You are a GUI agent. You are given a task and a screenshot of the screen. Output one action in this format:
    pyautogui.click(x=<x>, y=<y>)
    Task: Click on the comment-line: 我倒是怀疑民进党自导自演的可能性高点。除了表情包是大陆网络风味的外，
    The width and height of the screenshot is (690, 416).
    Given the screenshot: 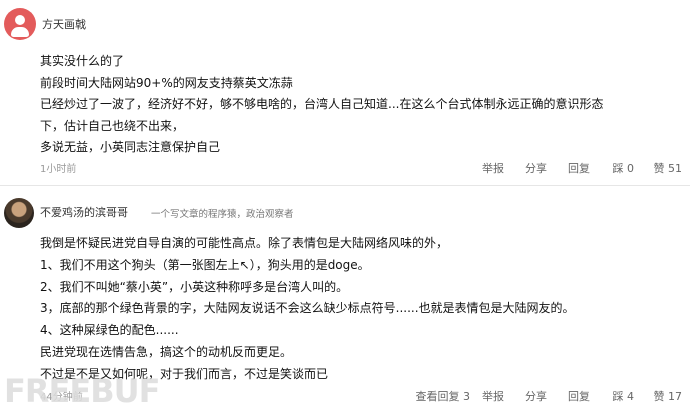 What is the action you would take?
    pyautogui.click(x=244, y=243)
    